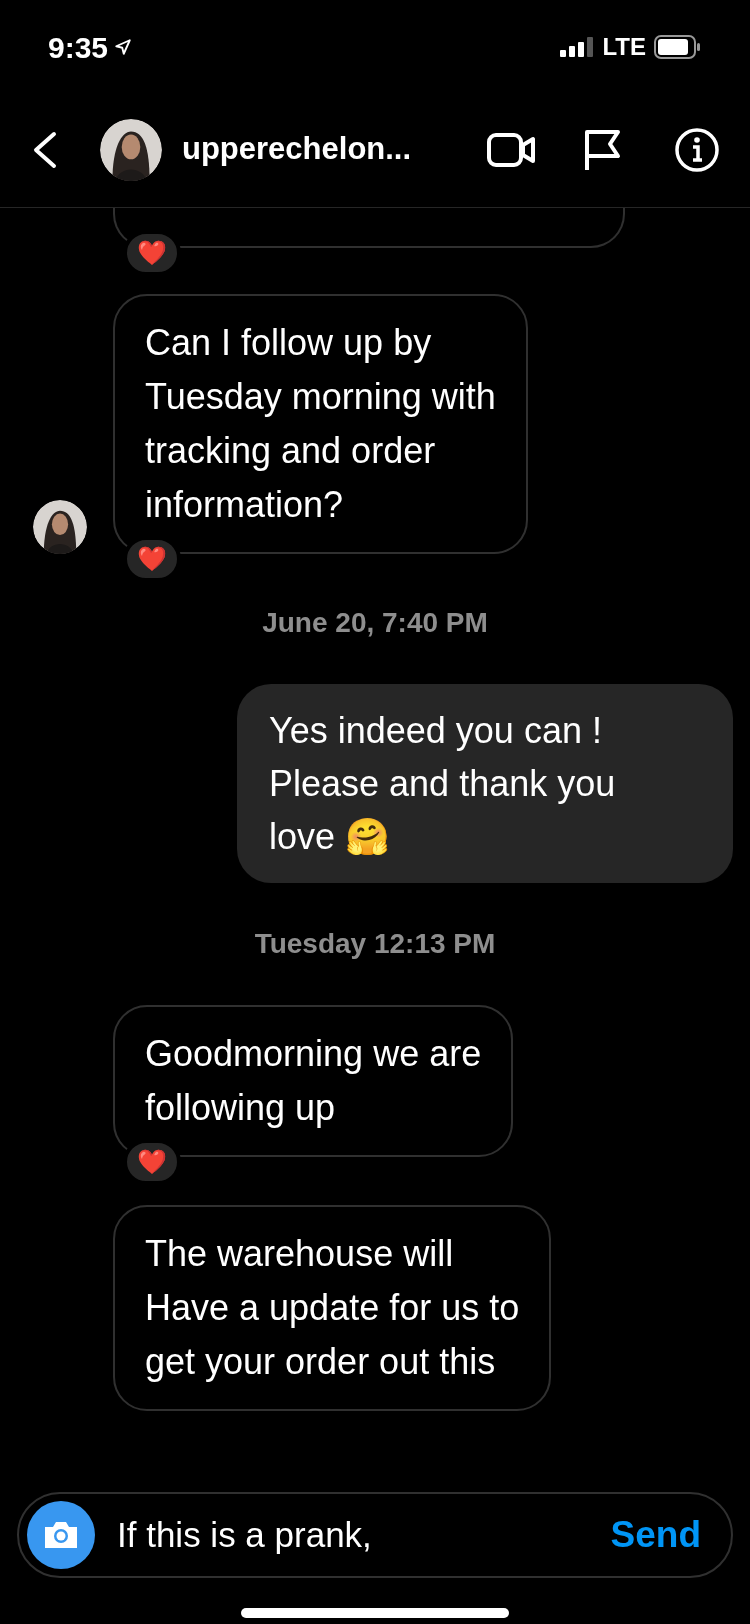 The width and height of the screenshot is (750, 1624). What do you see at coordinates (655, 1535) in the screenshot?
I see `send-button: Send` at bounding box center [655, 1535].